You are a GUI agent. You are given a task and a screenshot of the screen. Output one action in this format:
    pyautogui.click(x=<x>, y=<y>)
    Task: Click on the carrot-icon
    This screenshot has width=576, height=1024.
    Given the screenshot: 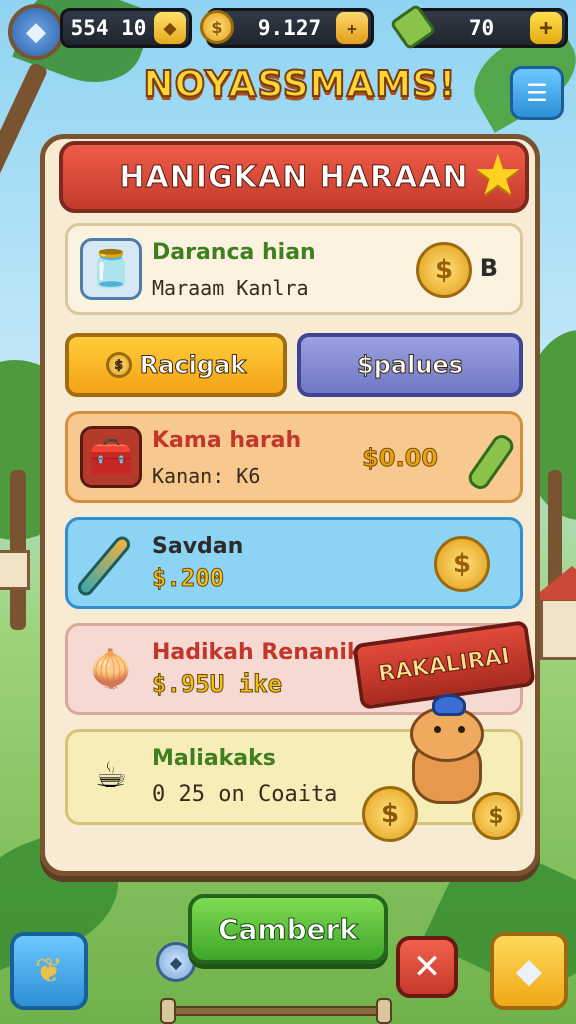 What is the action you would take?
    pyautogui.click(x=491, y=462)
    